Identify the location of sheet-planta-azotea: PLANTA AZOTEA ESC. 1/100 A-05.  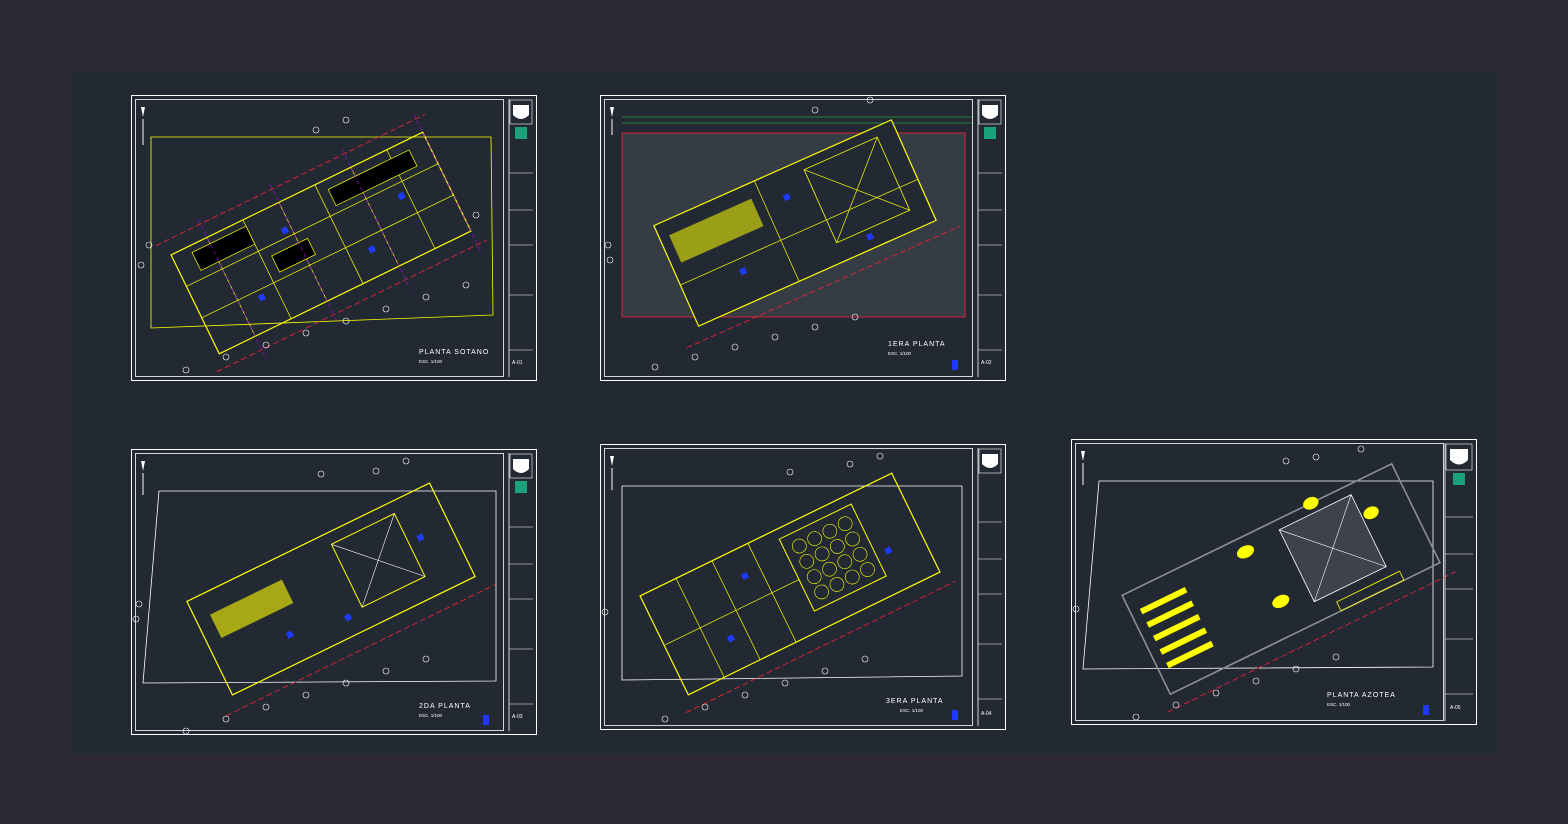
(1274, 582).